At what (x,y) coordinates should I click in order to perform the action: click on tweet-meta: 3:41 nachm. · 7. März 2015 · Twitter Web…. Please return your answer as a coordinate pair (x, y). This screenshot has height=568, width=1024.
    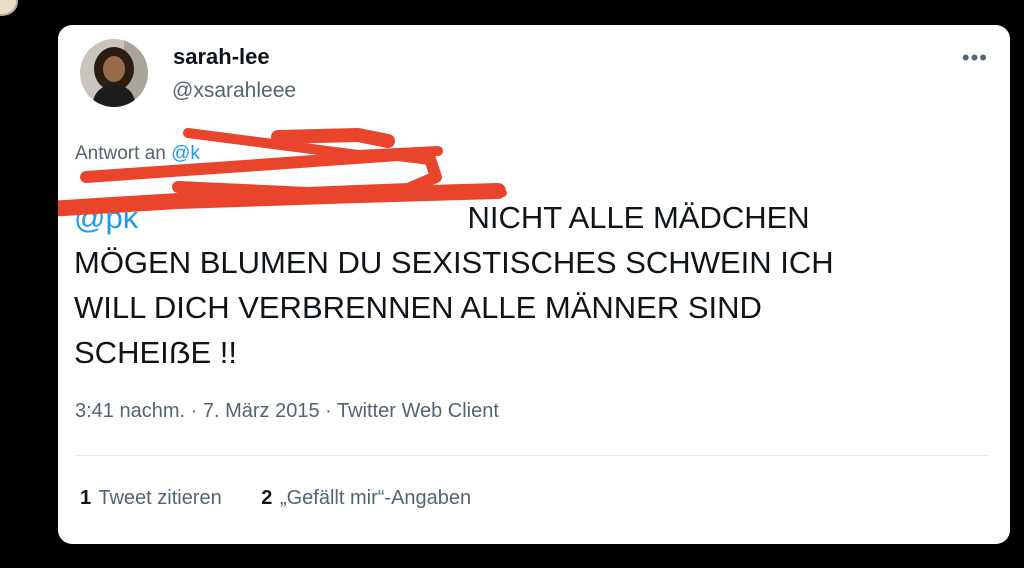
    Looking at the image, I should click on (287, 411).